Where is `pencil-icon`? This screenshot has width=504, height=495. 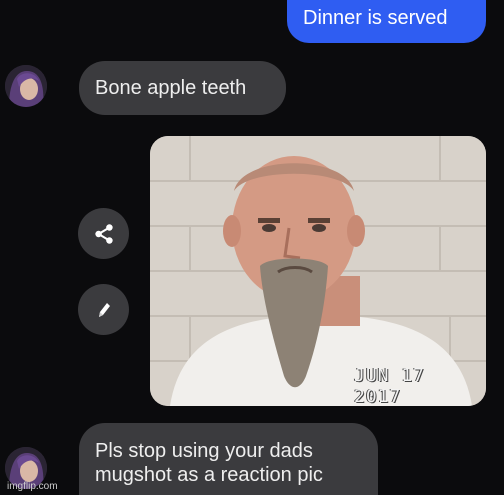 pencil-icon is located at coordinates (104, 309).